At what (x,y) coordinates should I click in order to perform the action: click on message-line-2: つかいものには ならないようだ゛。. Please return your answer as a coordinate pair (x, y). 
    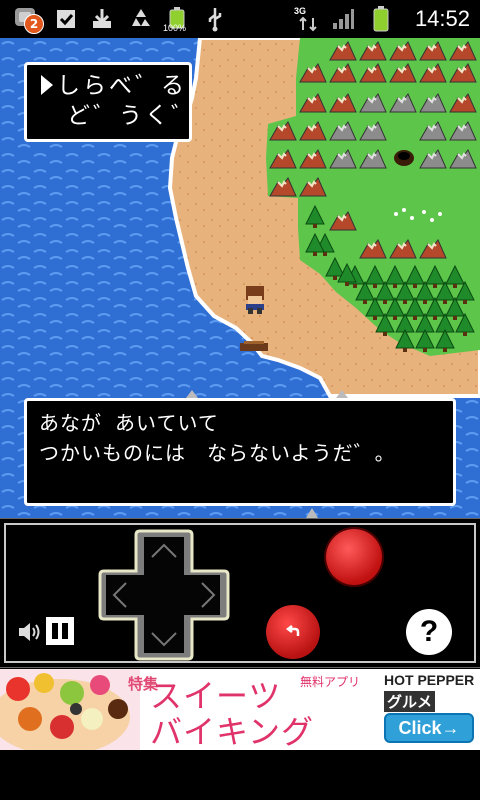
    Looking at the image, I should click on (217, 453).